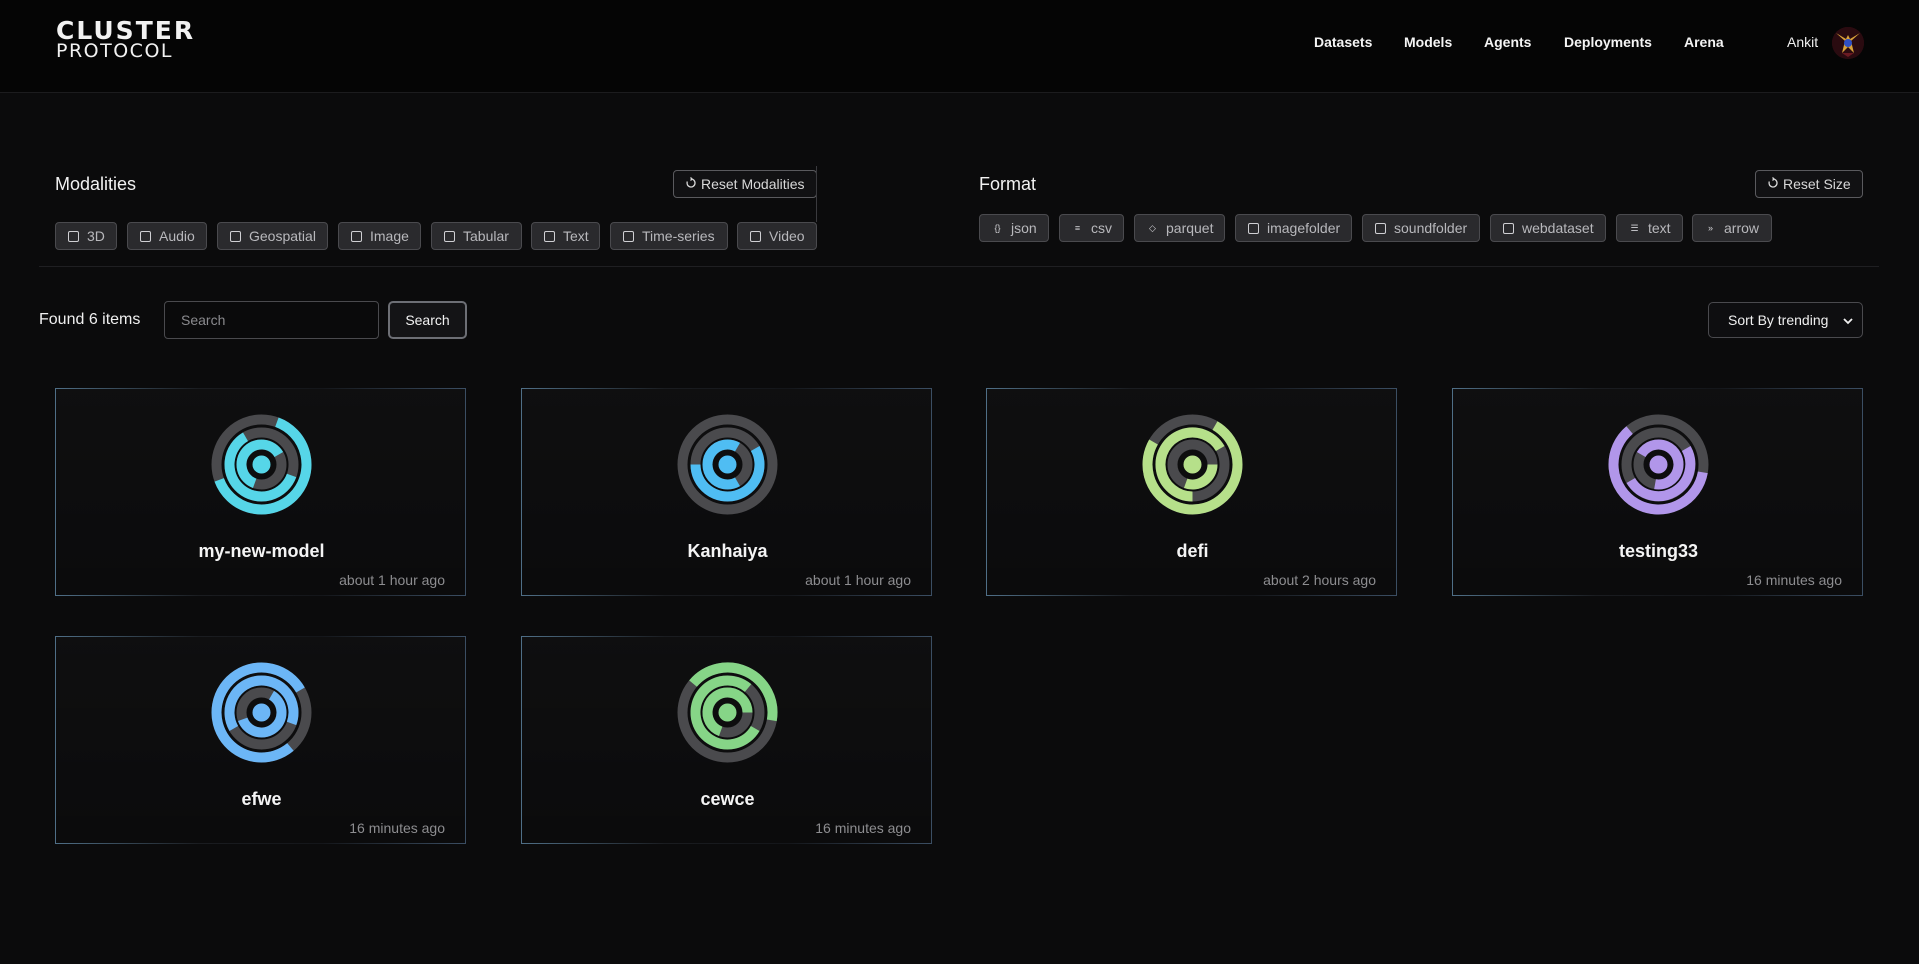 The image size is (1919, 964). I want to click on audio-icon, so click(145, 236).